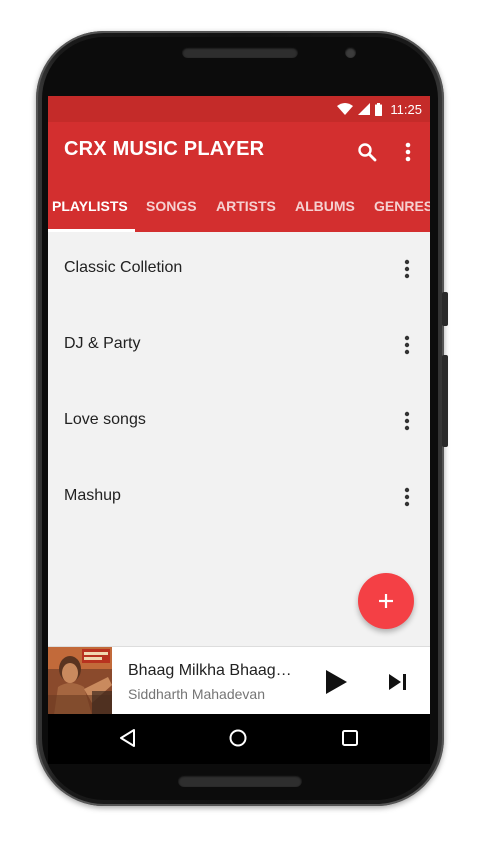 This screenshot has width=480, height=842. I want to click on volume-button, so click(445, 401).